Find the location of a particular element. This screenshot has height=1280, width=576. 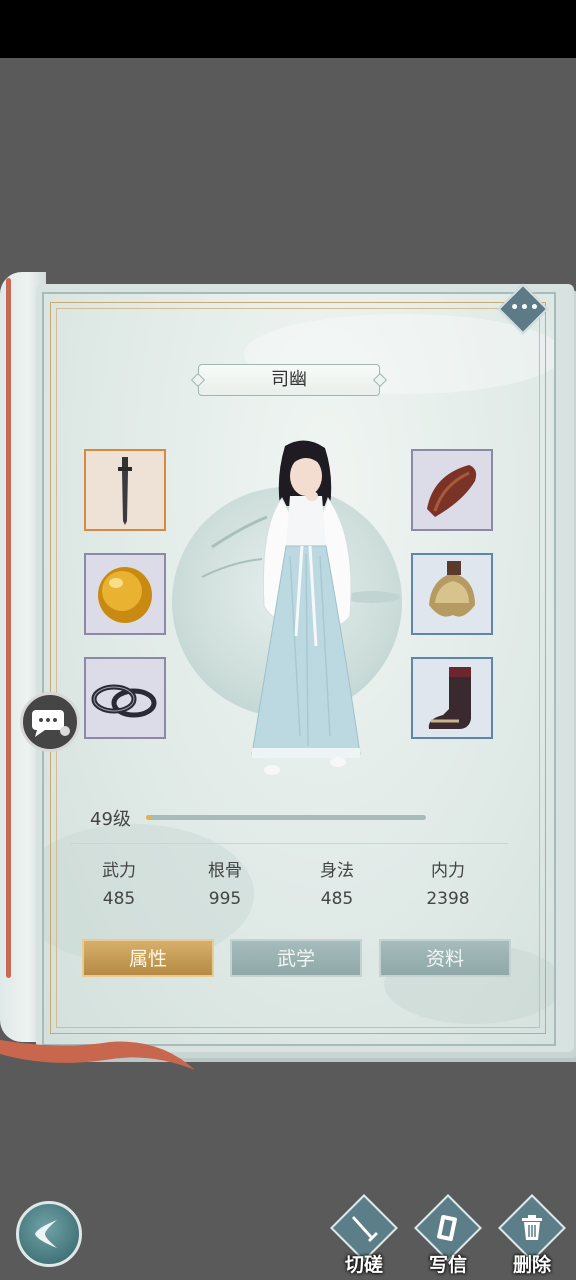

stats-divider is located at coordinates (289, 843).